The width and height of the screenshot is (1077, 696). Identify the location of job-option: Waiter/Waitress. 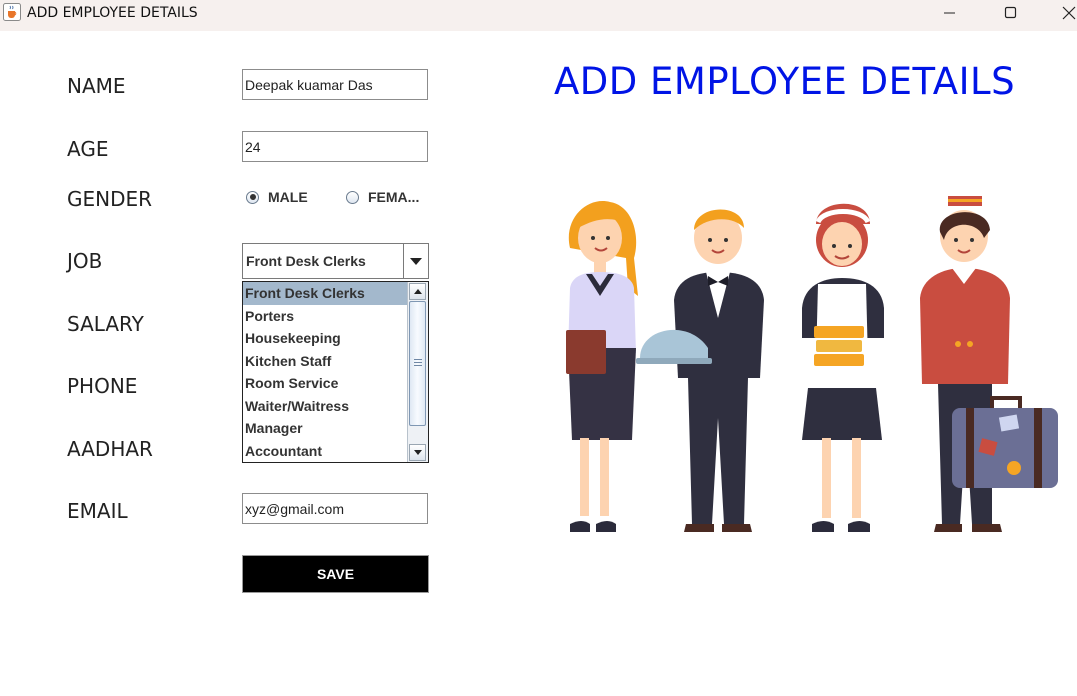
(325, 406).